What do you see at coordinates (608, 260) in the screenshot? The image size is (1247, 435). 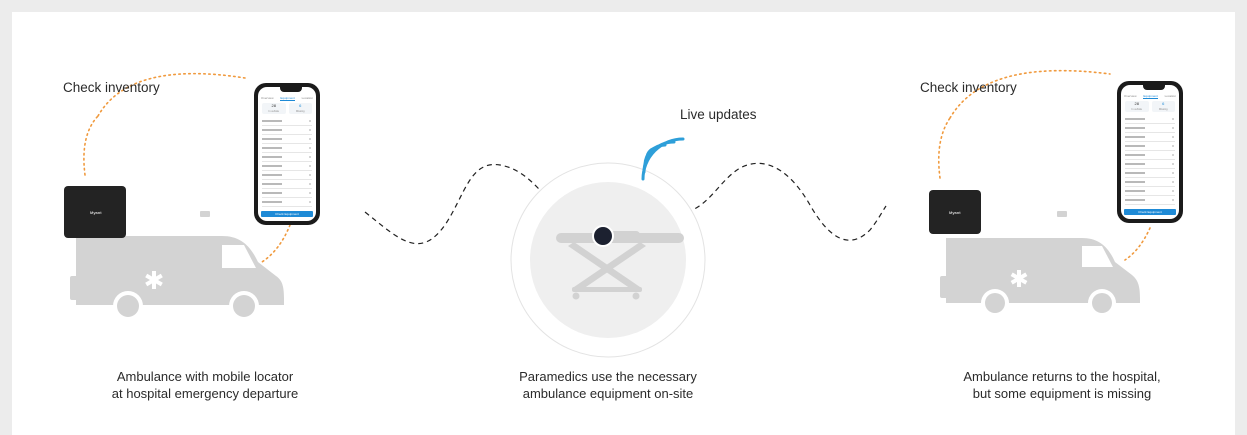 I see `center-inner-disc` at bounding box center [608, 260].